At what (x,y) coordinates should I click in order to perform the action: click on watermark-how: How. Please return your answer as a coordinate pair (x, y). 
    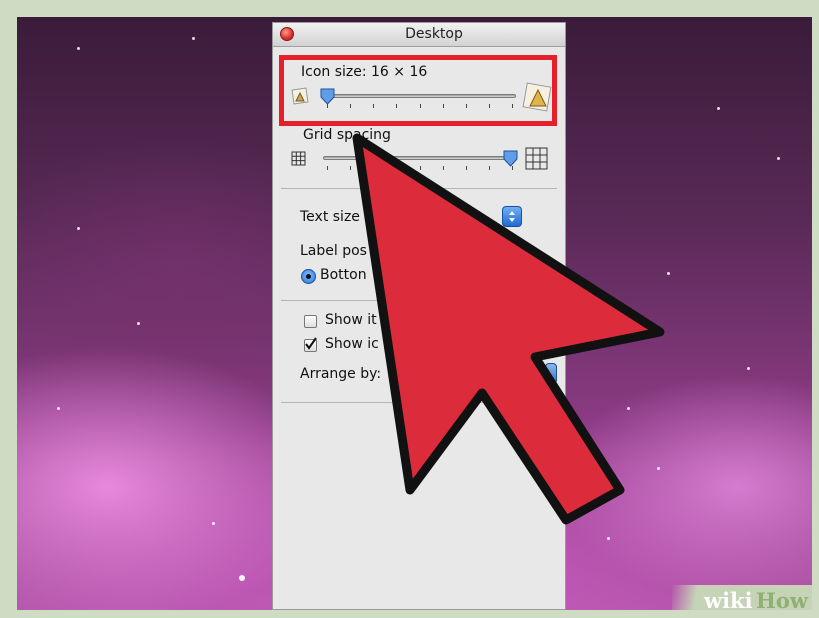
    Looking at the image, I should click on (782, 600).